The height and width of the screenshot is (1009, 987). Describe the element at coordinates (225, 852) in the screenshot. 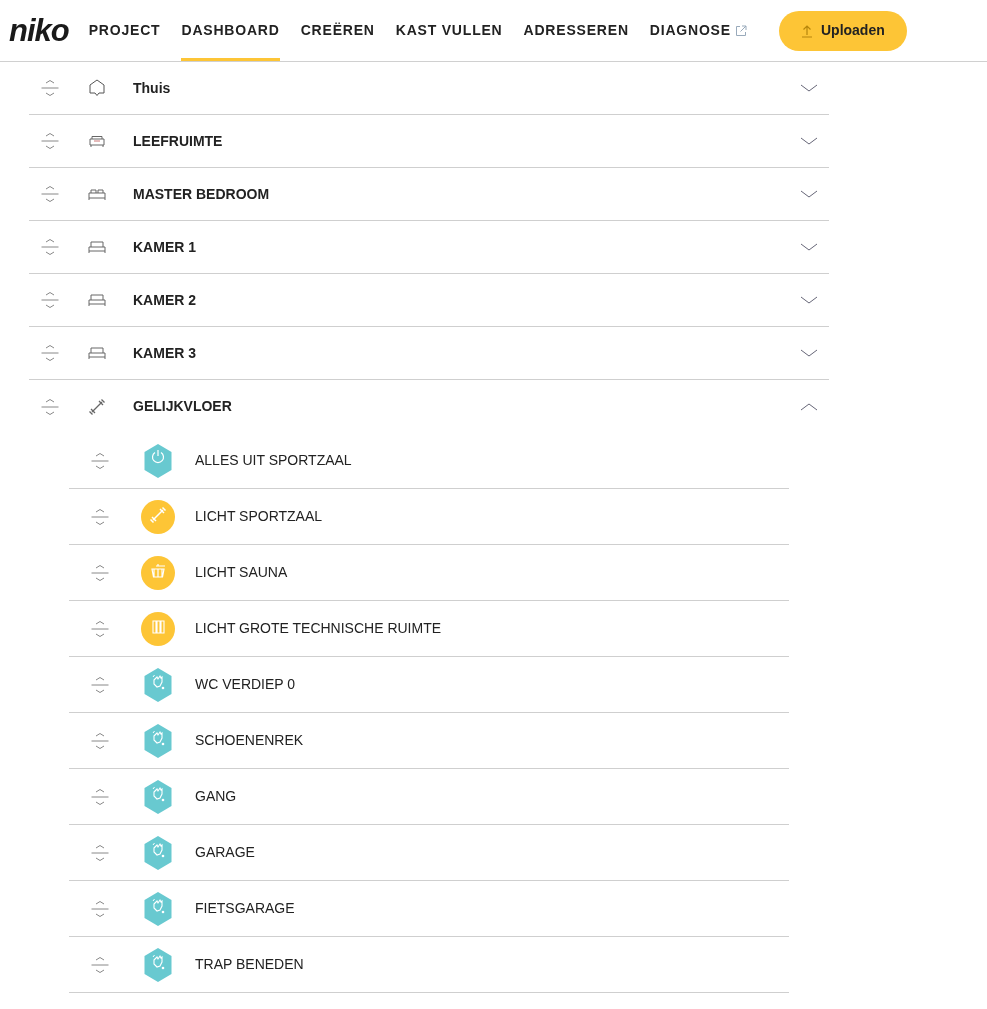

I see `action-name: GARAGE` at that location.